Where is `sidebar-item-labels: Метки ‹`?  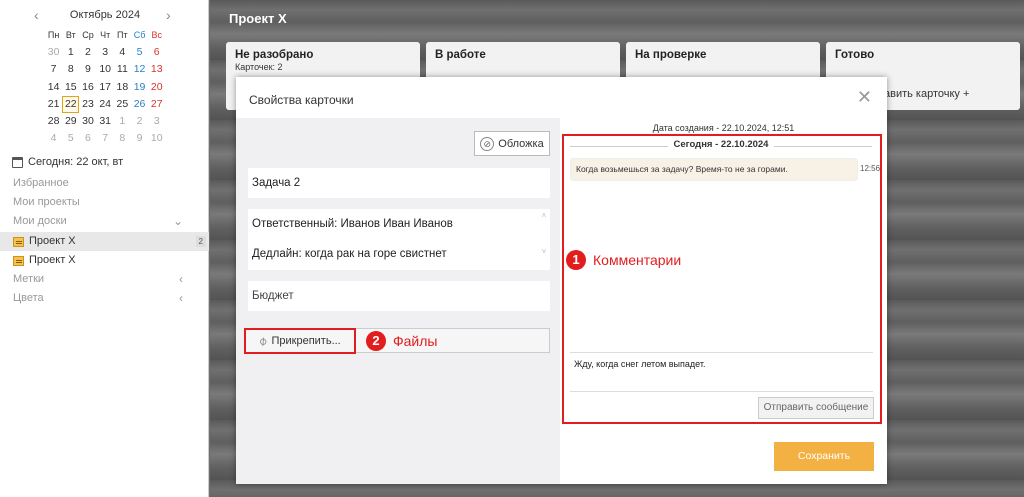
sidebar-item-labels: Метки ‹ is located at coordinates (104, 279).